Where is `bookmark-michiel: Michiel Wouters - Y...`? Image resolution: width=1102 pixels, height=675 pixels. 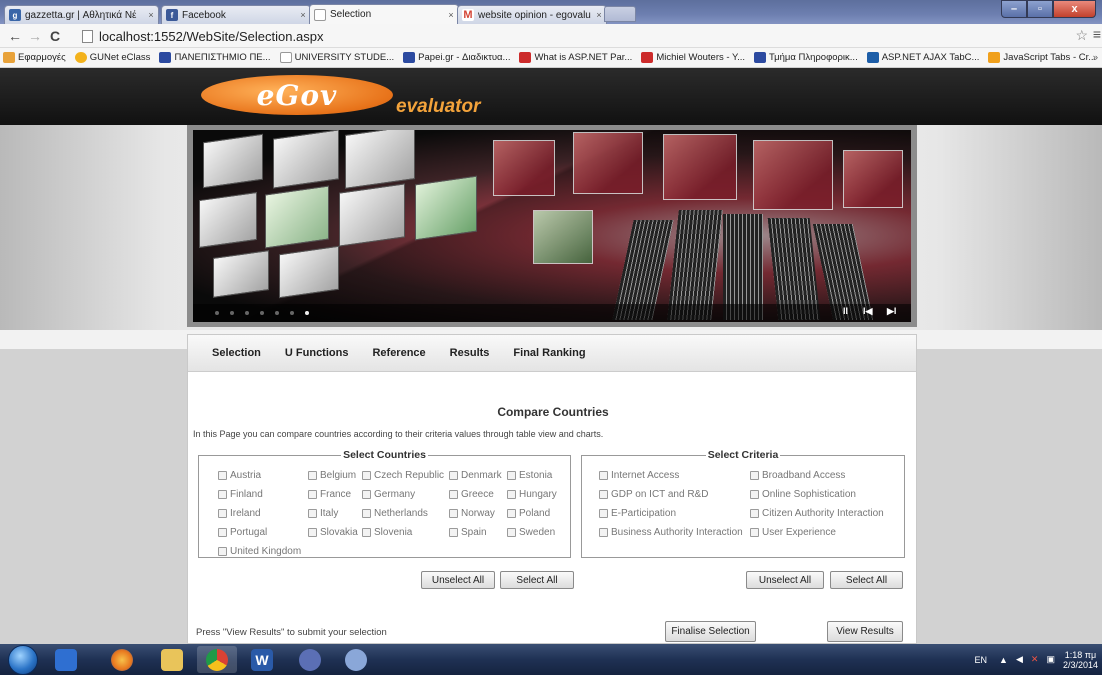 bookmark-michiel: Michiel Wouters - Y... is located at coordinates (693, 57).